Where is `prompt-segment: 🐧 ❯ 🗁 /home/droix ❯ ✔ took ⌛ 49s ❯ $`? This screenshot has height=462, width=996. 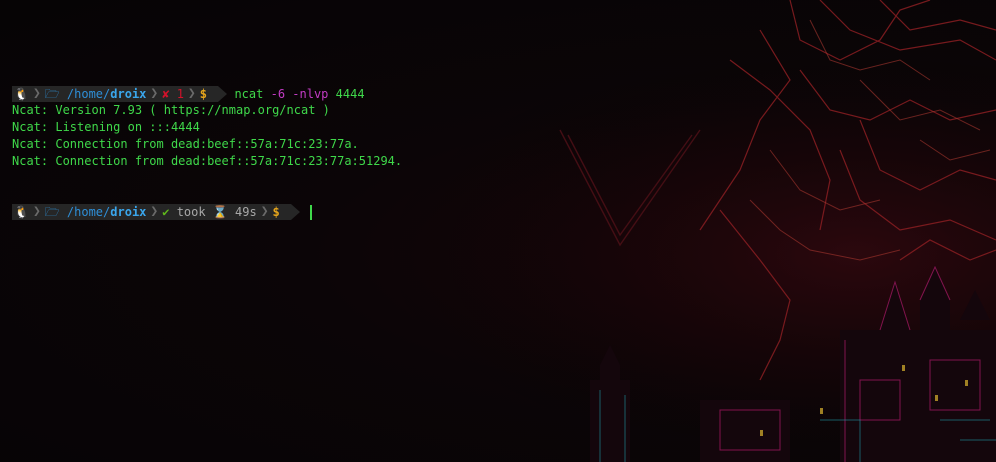 prompt-segment: 🐧 ❯ 🗁 /home/droix ❯ ✔ took ⌛ 49s ❯ $ is located at coordinates (151, 212).